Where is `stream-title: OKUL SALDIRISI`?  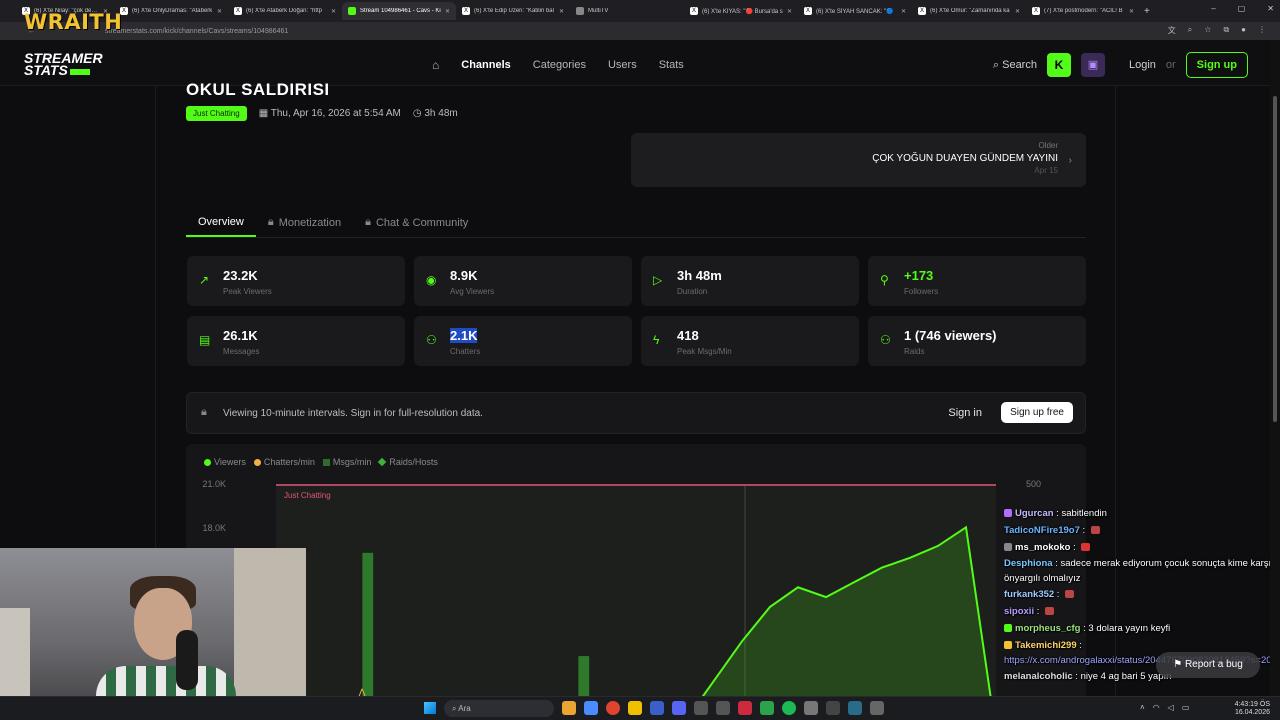
stream-title: OKUL SALDIRISI is located at coordinates (258, 89).